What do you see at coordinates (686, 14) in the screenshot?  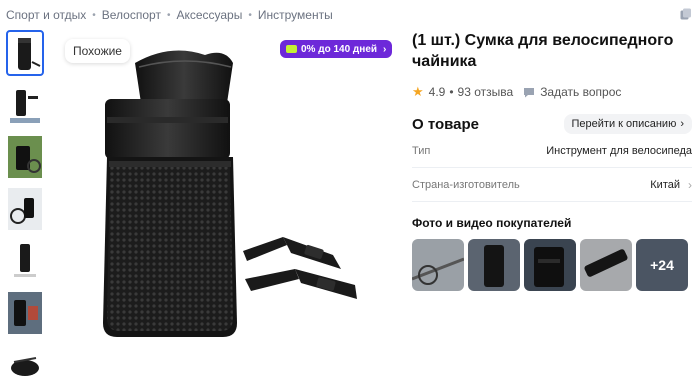 I see `copy-icon` at bounding box center [686, 14].